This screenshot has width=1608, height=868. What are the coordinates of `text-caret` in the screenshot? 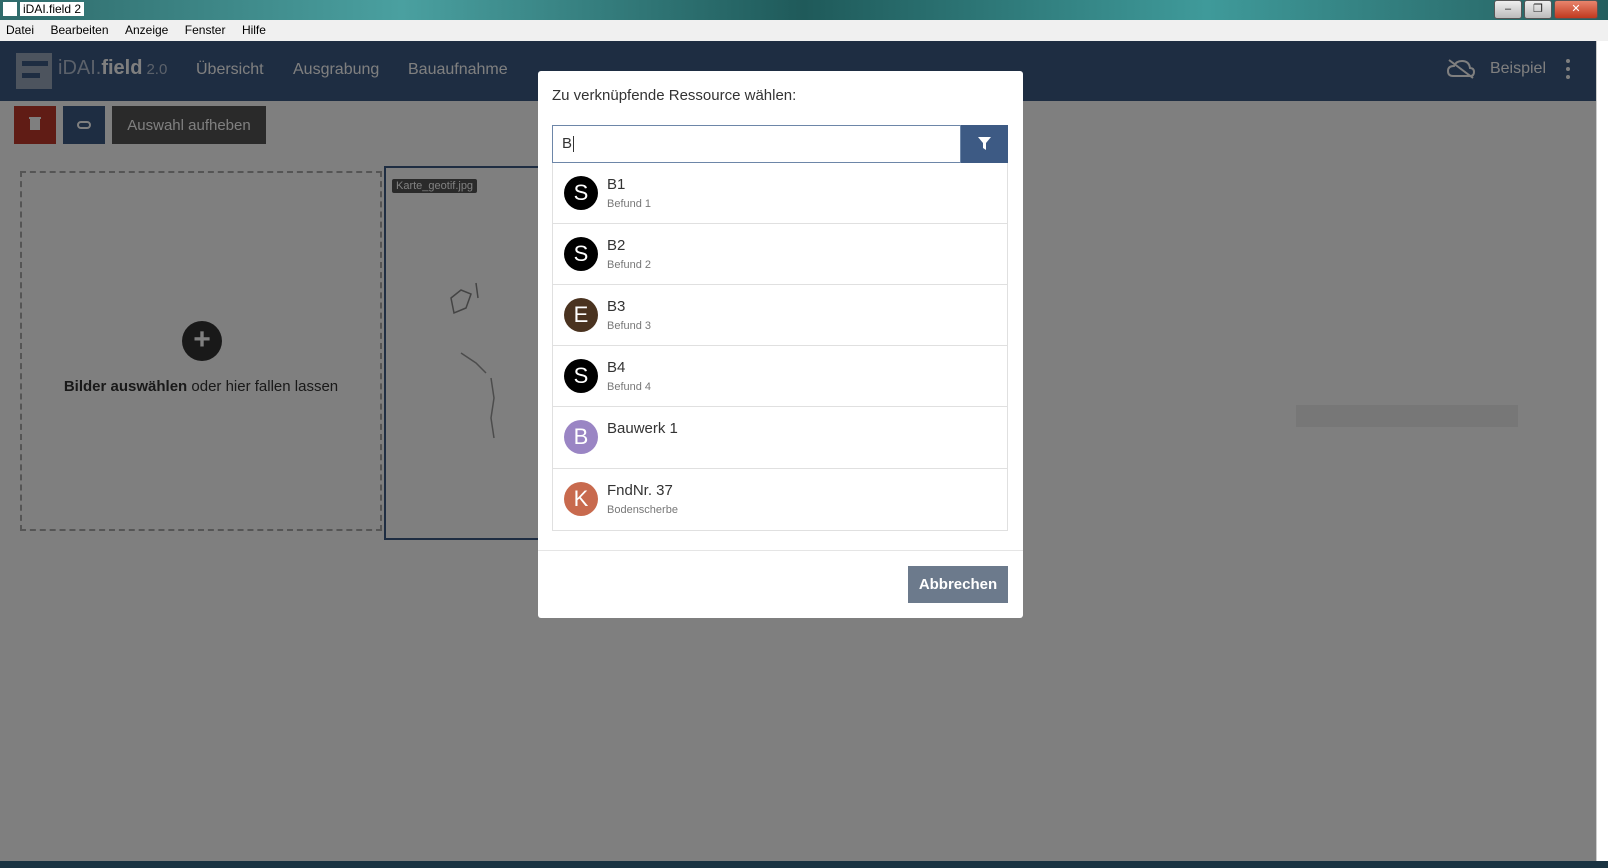 It's located at (574, 144).